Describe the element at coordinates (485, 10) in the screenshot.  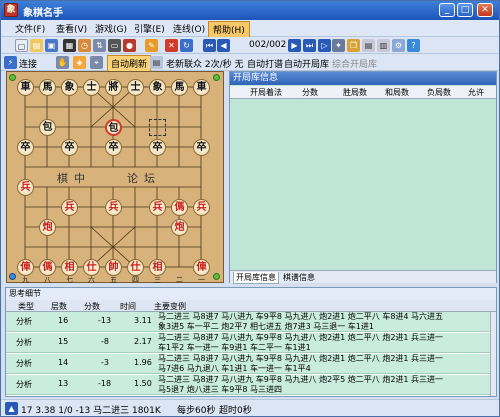
I see `close-button: ✕` at that location.